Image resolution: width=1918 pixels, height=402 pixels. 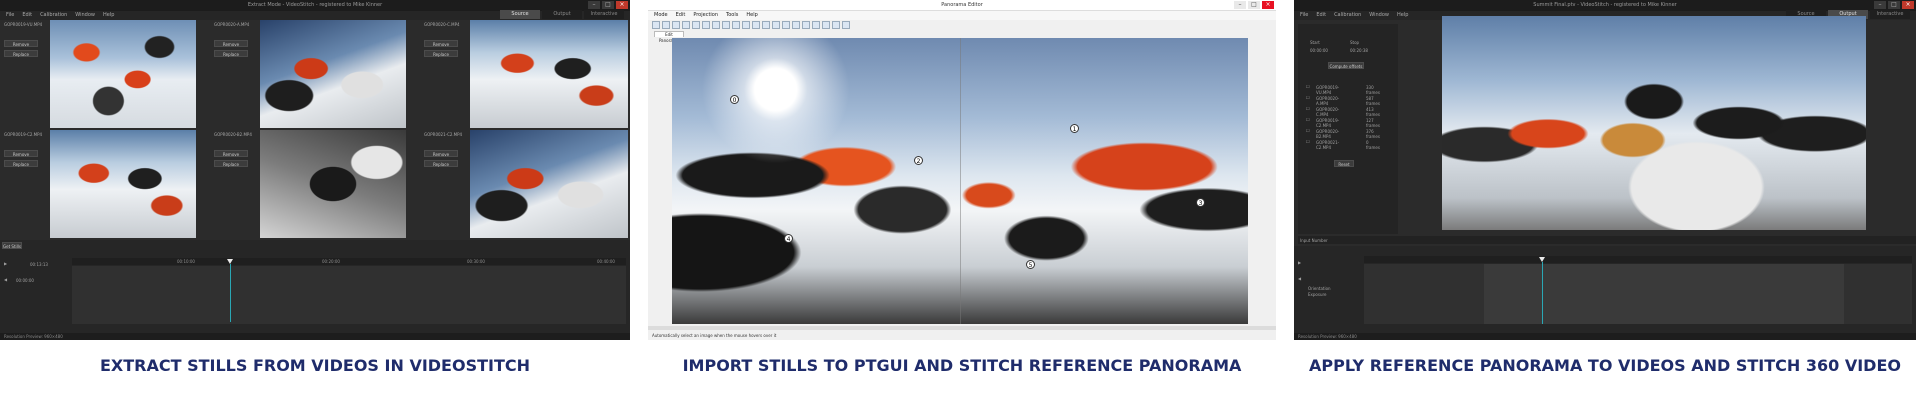 What do you see at coordinates (918, 160) in the screenshot?
I see `image-number-label: 2` at bounding box center [918, 160].